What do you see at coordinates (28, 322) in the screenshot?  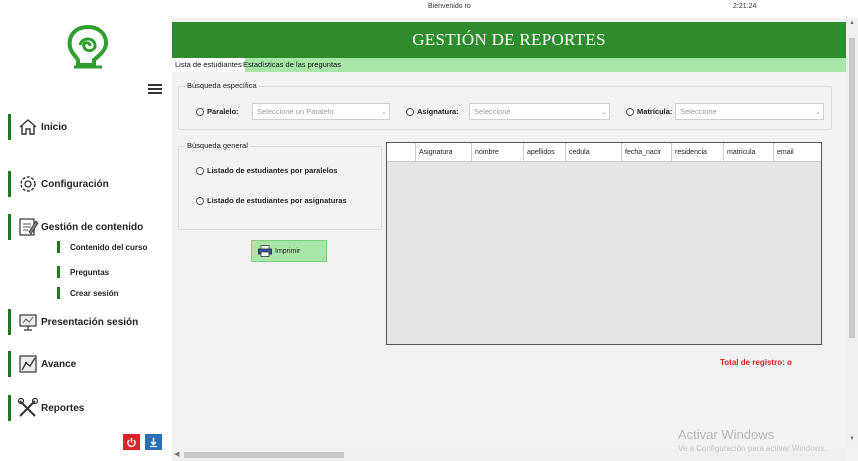 I see `presentation-icon` at bounding box center [28, 322].